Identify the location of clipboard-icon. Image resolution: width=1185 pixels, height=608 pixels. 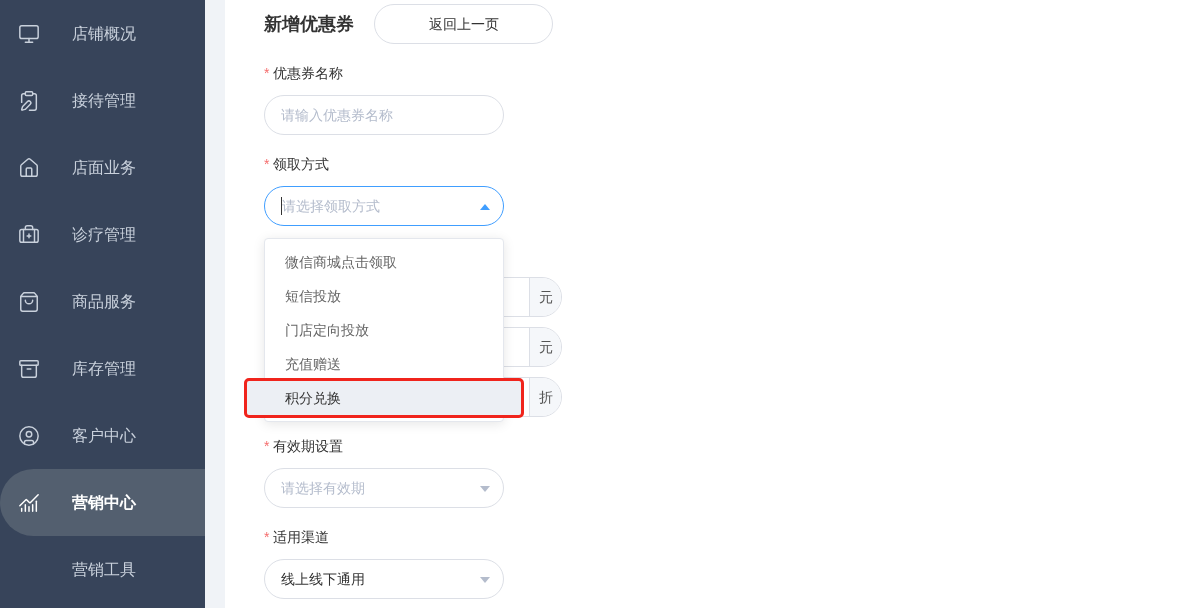
(29, 100).